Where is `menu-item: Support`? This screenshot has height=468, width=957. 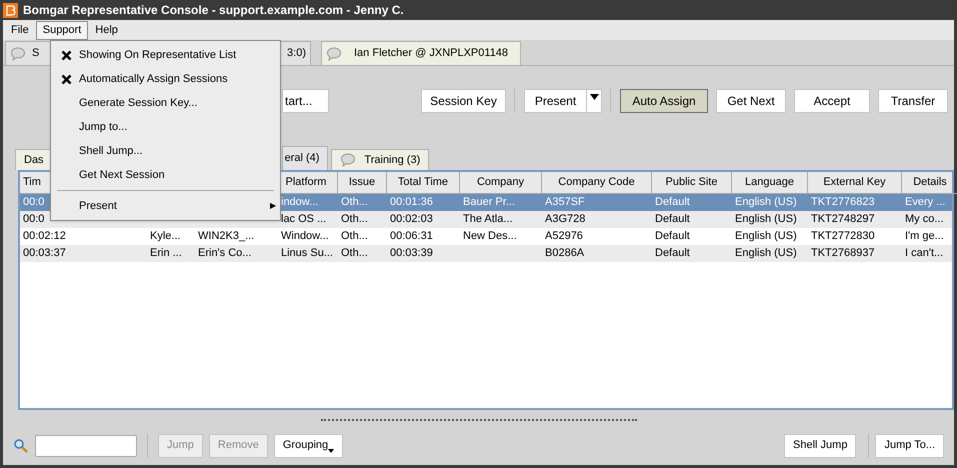 menu-item: Support is located at coordinates (62, 30).